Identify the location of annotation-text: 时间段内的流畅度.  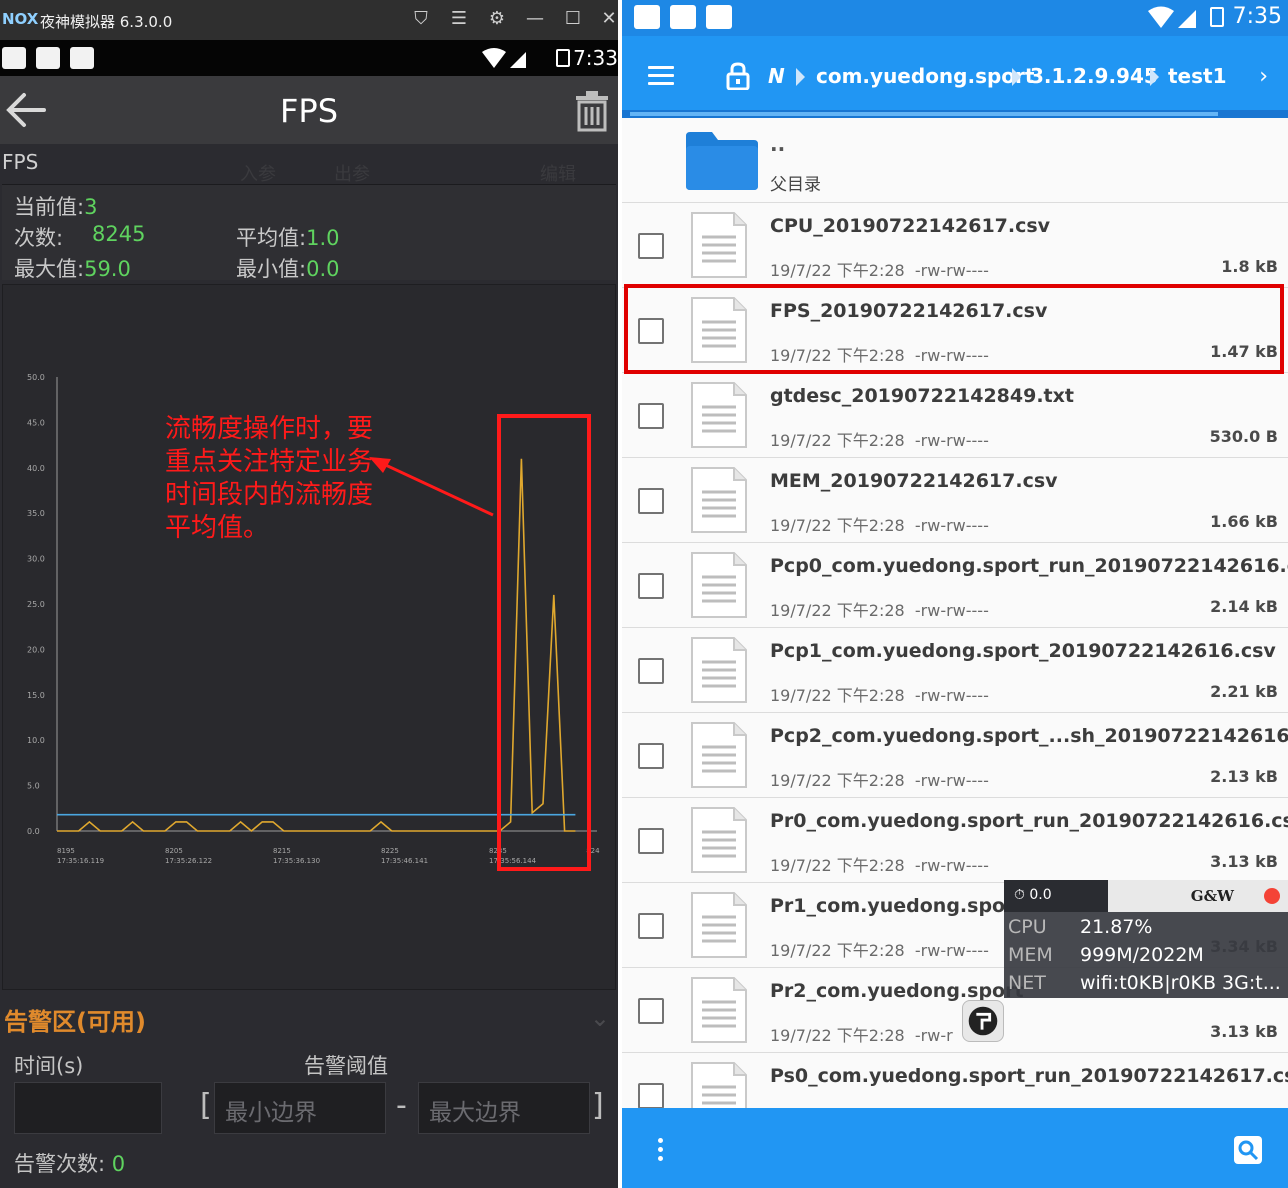
(269, 495).